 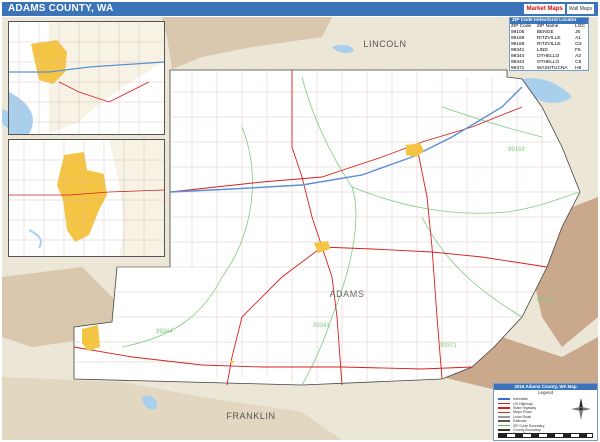 What do you see at coordinates (321, 326) in the screenshot?
I see `zip-label-99341: 99341` at bounding box center [321, 326].